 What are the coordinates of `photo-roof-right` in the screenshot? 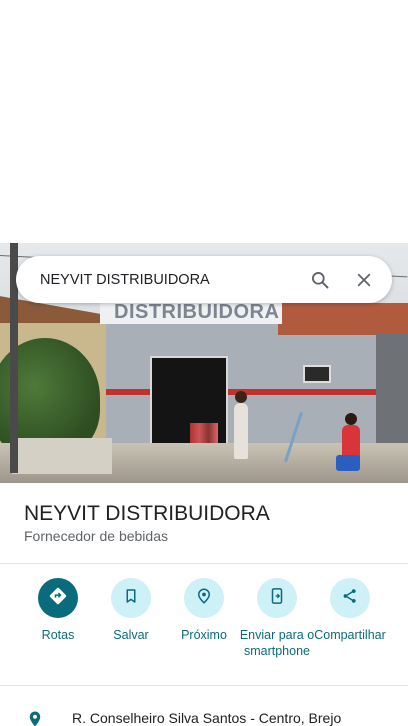 It's located at (343, 319).